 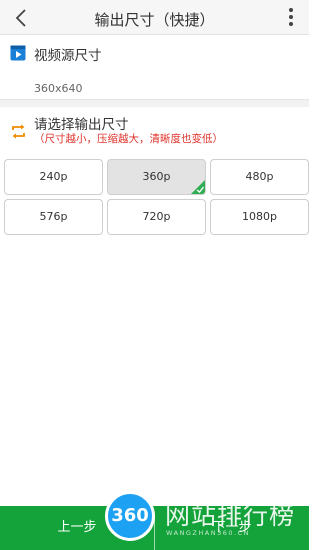 What do you see at coordinates (18, 53) in the screenshot?
I see `video-icon` at bounding box center [18, 53].